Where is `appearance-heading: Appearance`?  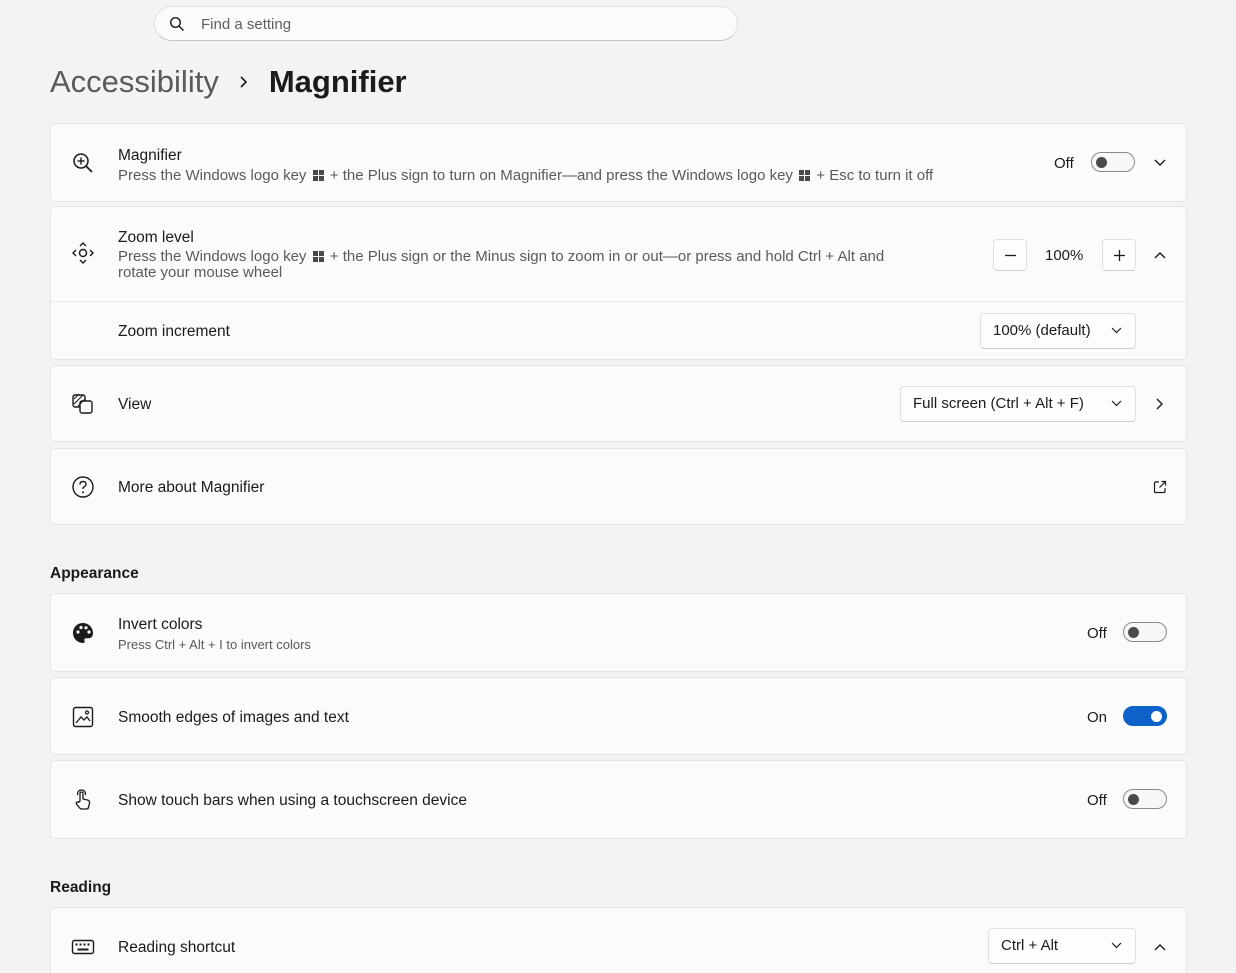 appearance-heading: Appearance is located at coordinates (94, 573).